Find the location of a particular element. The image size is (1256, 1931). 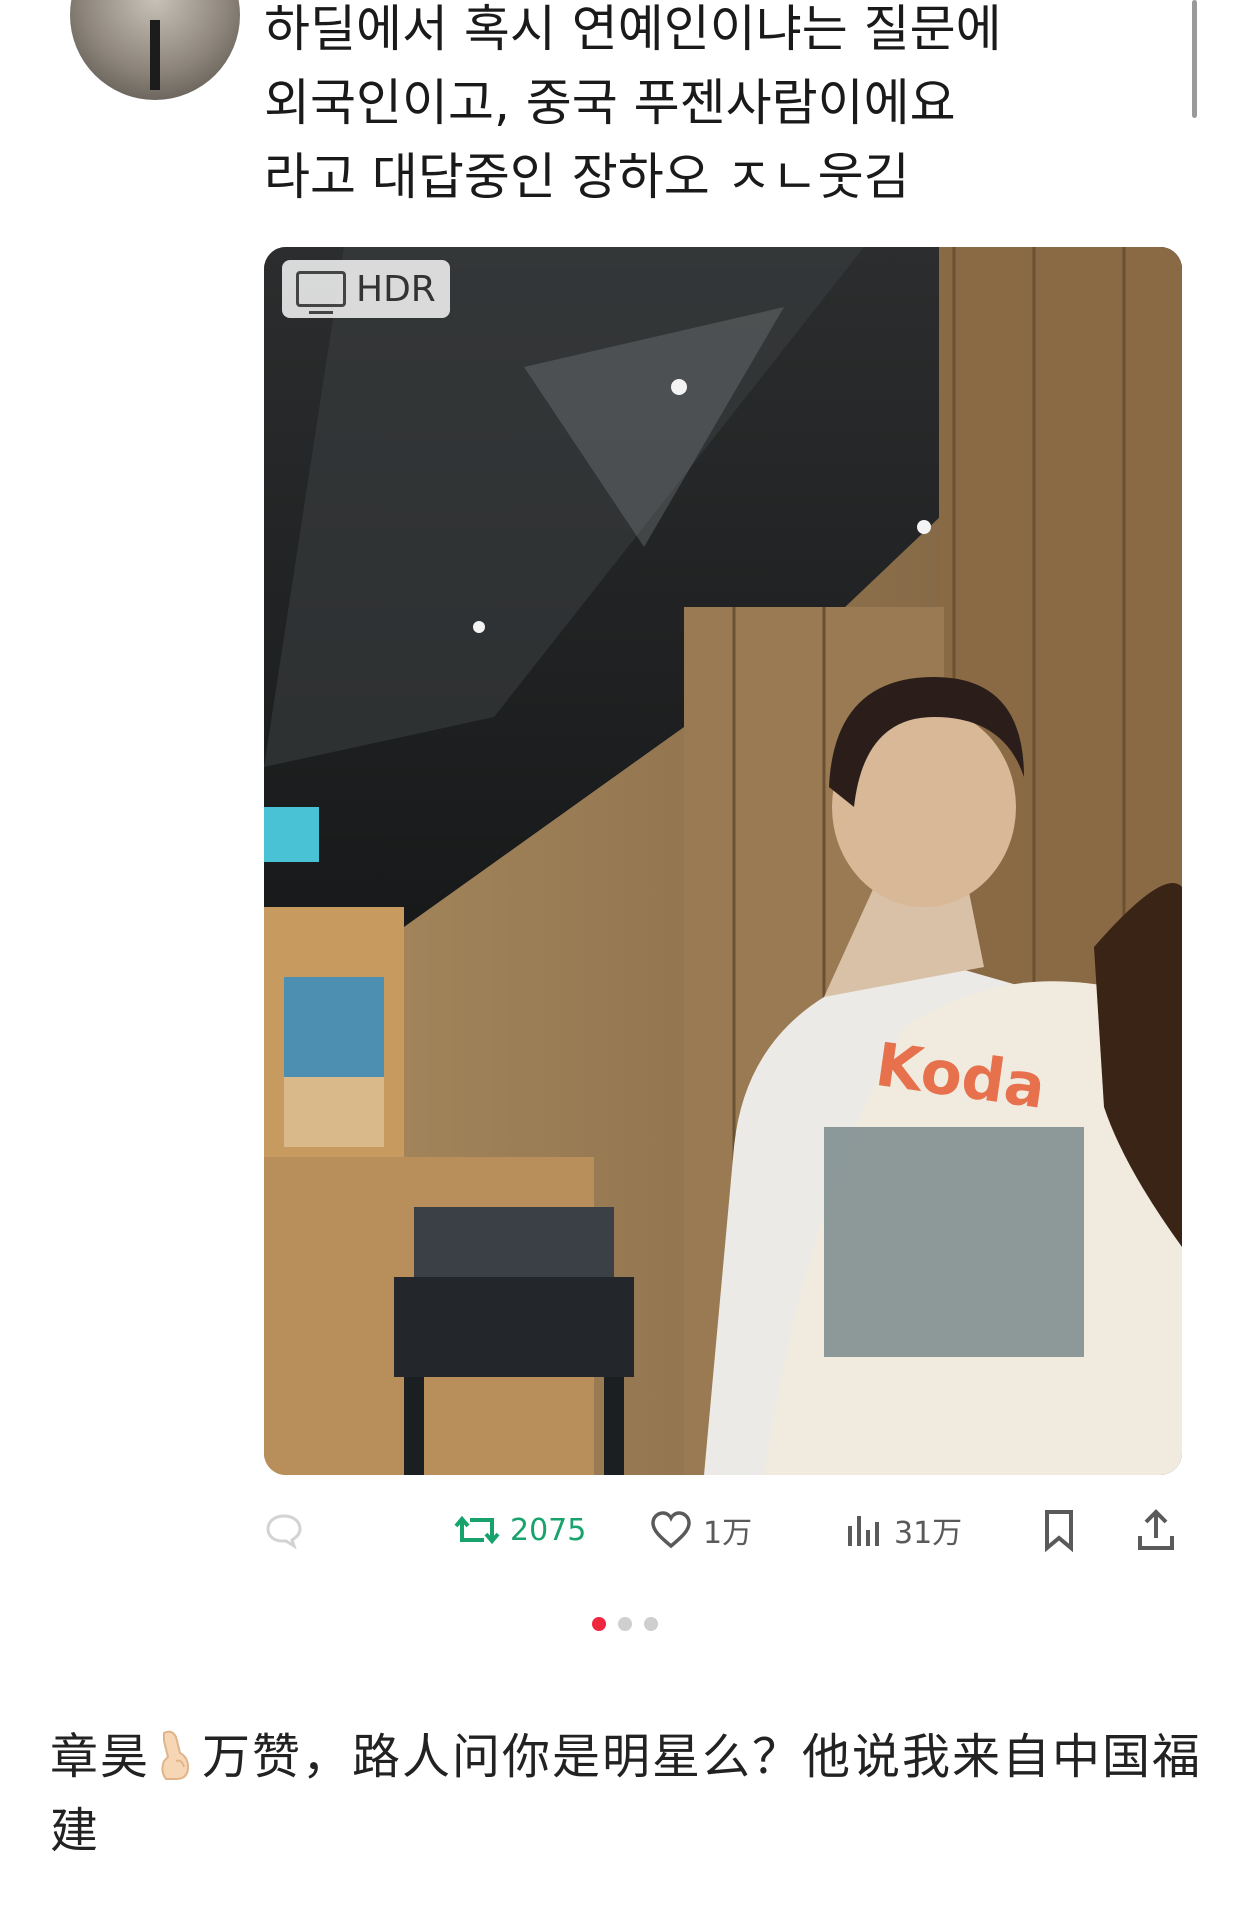

tv-icon is located at coordinates (321, 292).